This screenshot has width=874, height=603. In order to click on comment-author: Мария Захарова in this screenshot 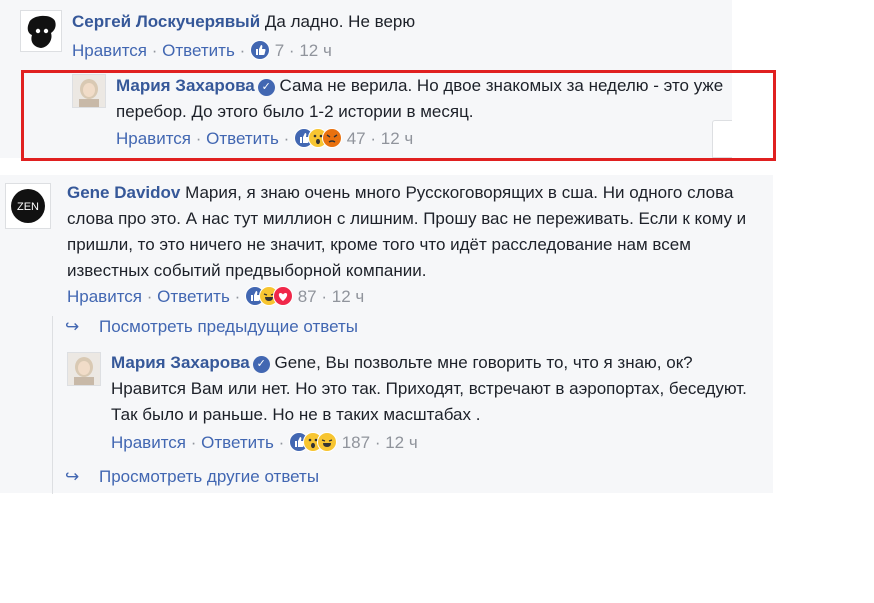, I will do `click(180, 362)`.